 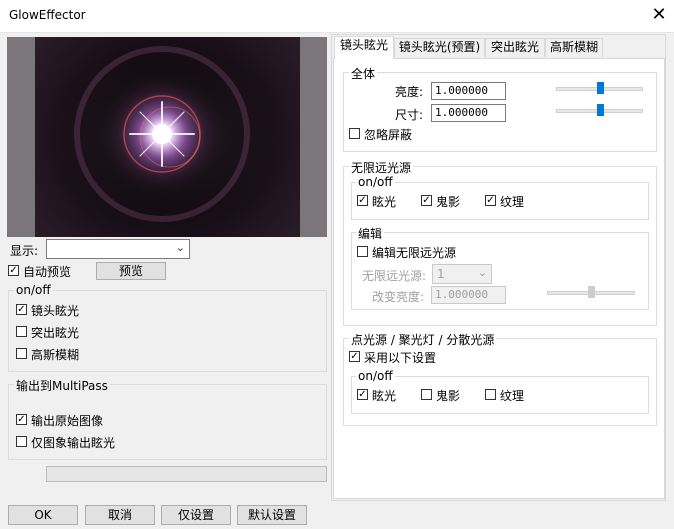 What do you see at coordinates (400, 358) in the screenshot?
I see `use-settings-label: 采用以下设置` at bounding box center [400, 358].